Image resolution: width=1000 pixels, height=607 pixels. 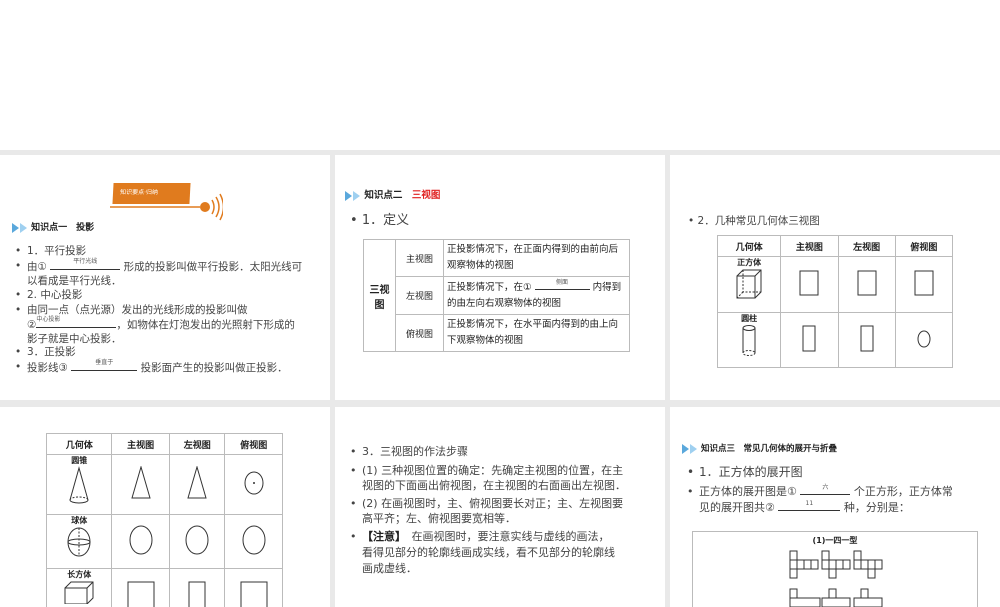 What do you see at coordinates (843, 578) in the screenshot?
I see `cube-nets` at bounding box center [843, 578].